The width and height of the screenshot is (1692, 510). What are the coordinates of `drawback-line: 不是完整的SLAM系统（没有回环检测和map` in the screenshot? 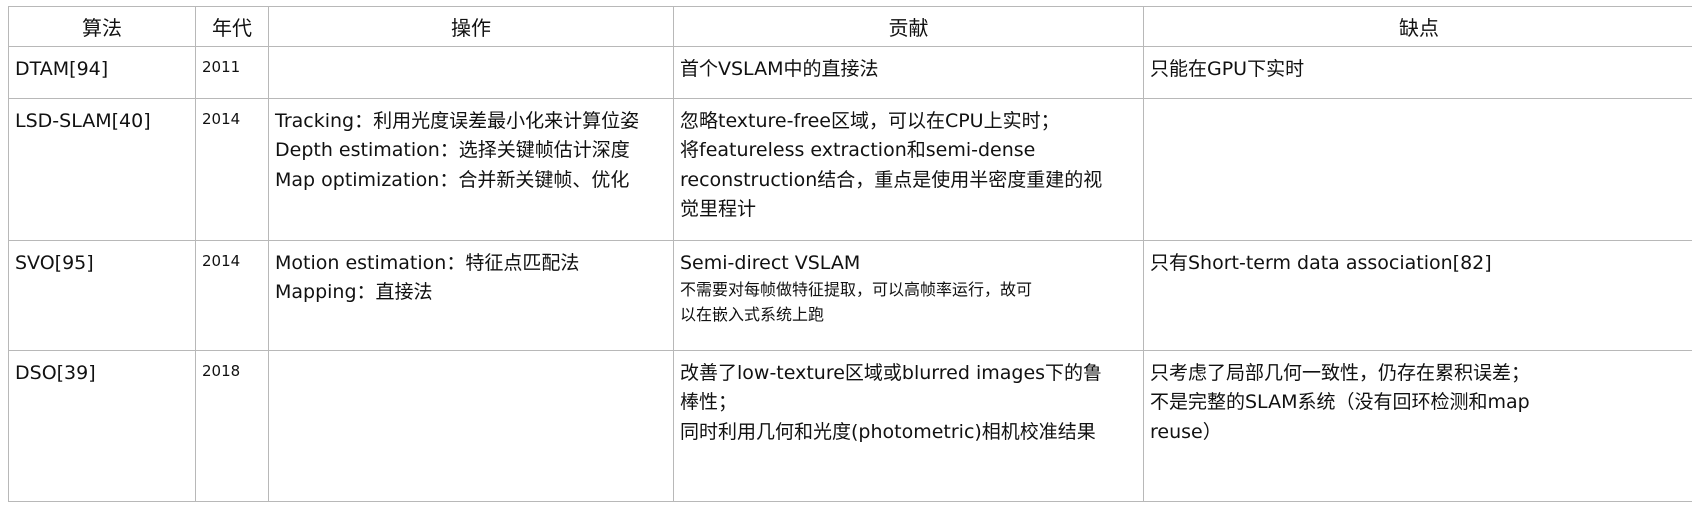 It's located at (1340, 402).